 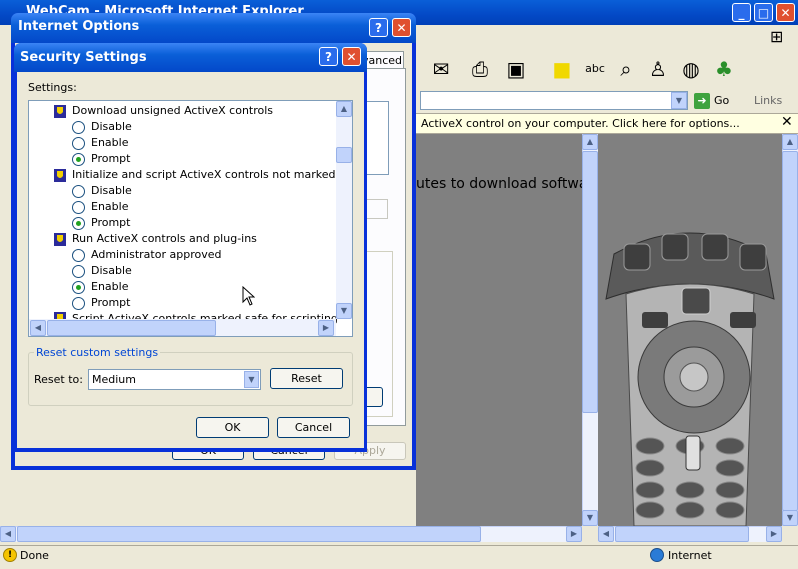 I want to click on reset-group-label: Reset custom settings, so click(x=97, y=352).